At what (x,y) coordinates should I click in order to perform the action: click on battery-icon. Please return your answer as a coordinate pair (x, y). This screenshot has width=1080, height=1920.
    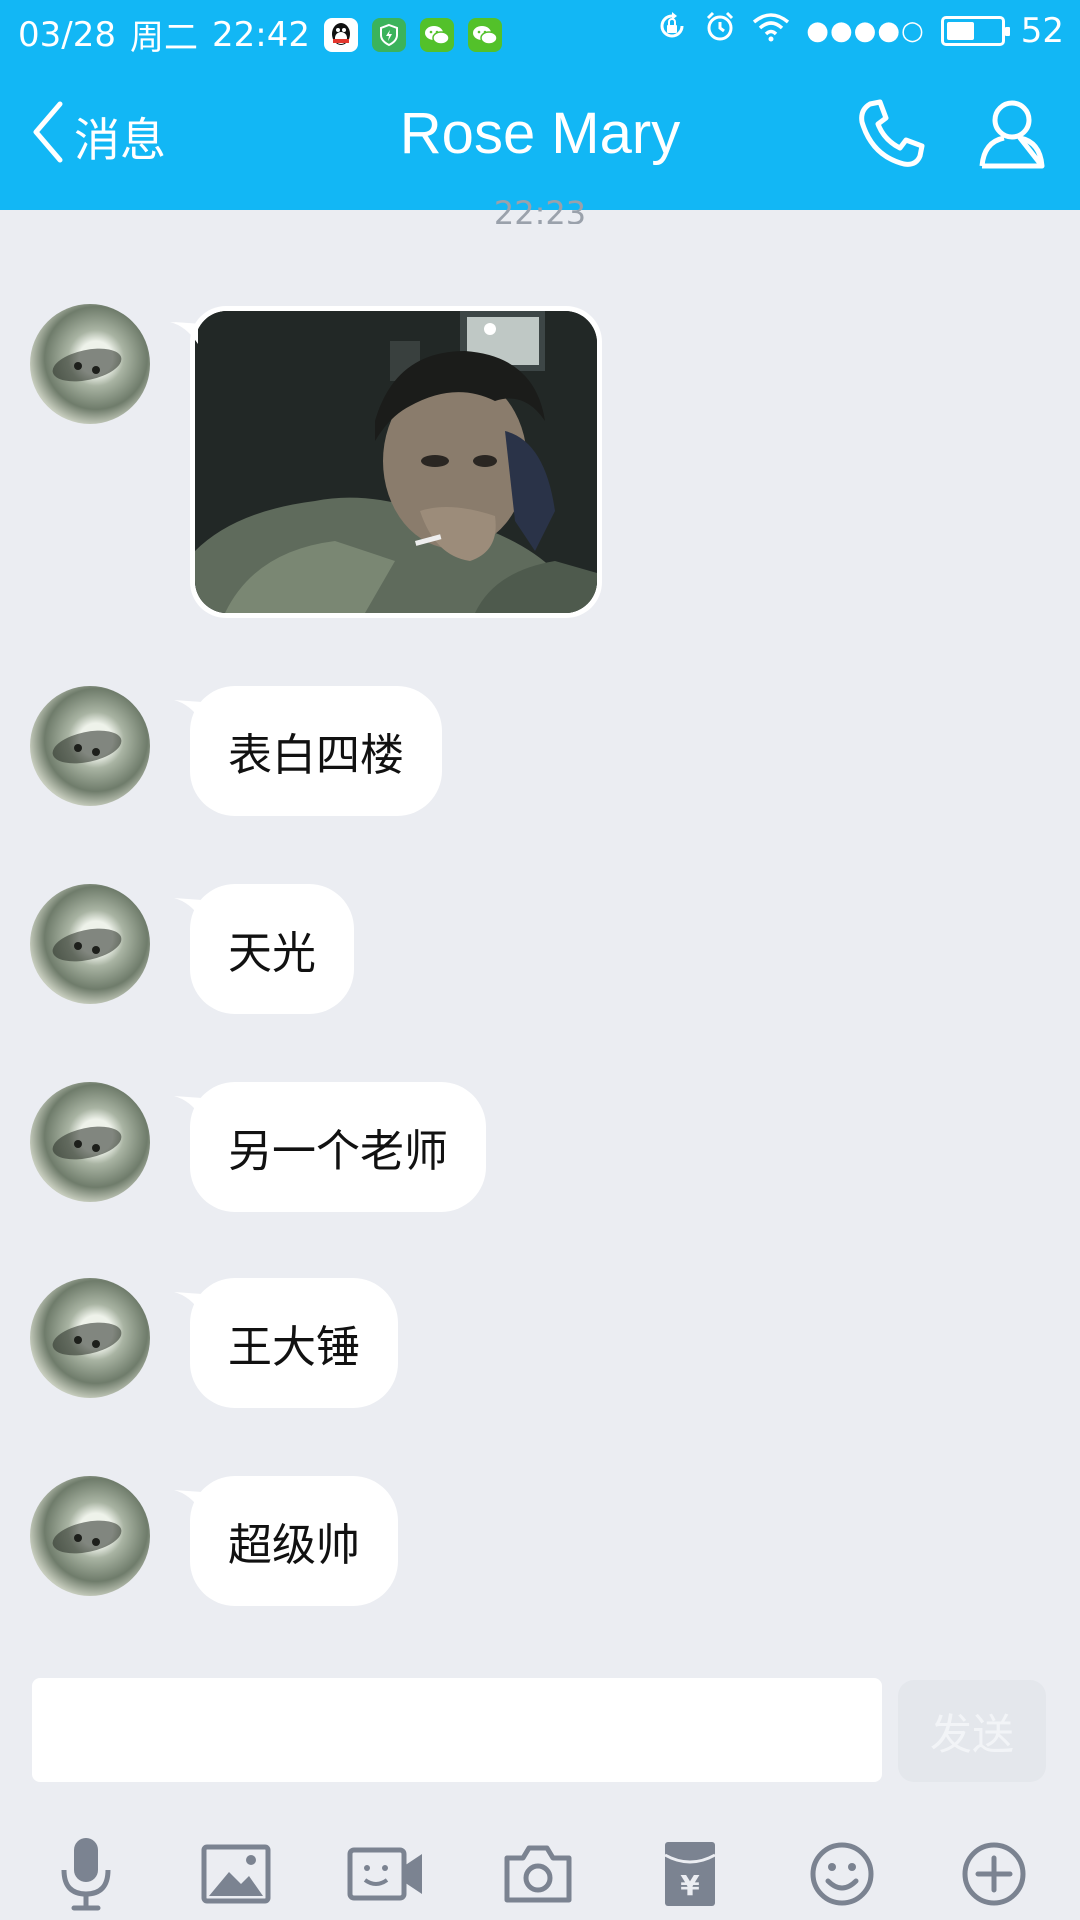
    Looking at the image, I should click on (975, 30).